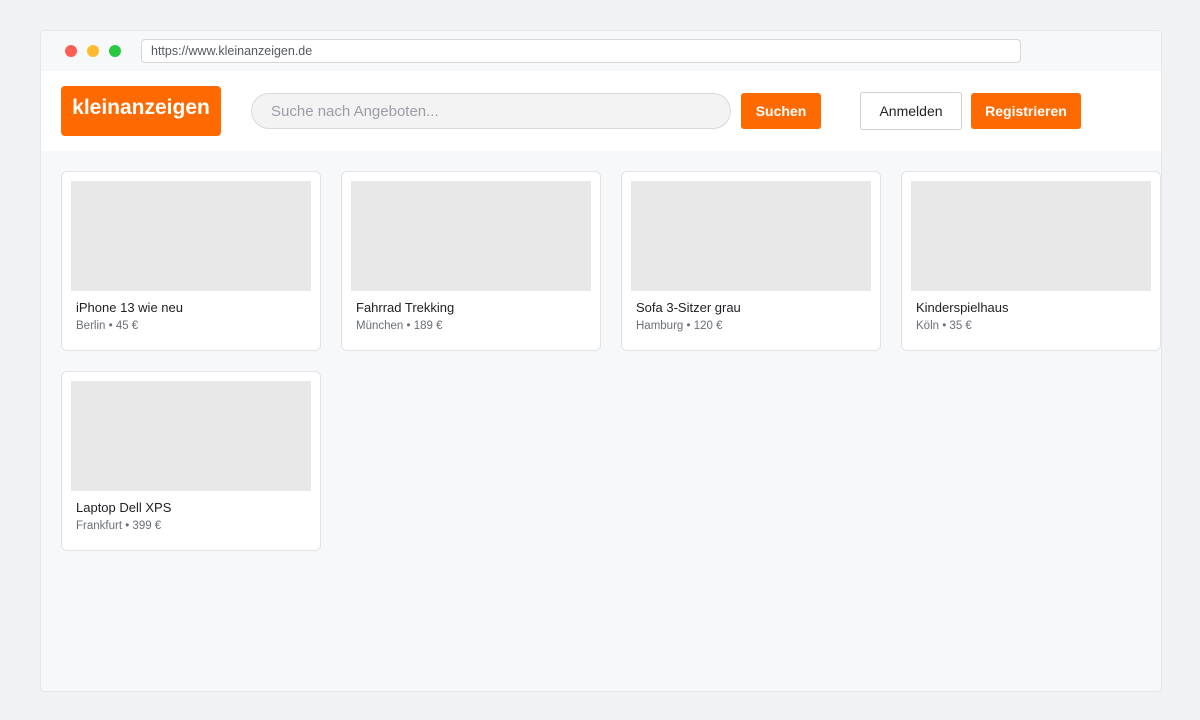 This screenshot has height=720, width=1200. What do you see at coordinates (141, 111) in the screenshot?
I see `site-logo: kleinanzeigen` at bounding box center [141, 111].